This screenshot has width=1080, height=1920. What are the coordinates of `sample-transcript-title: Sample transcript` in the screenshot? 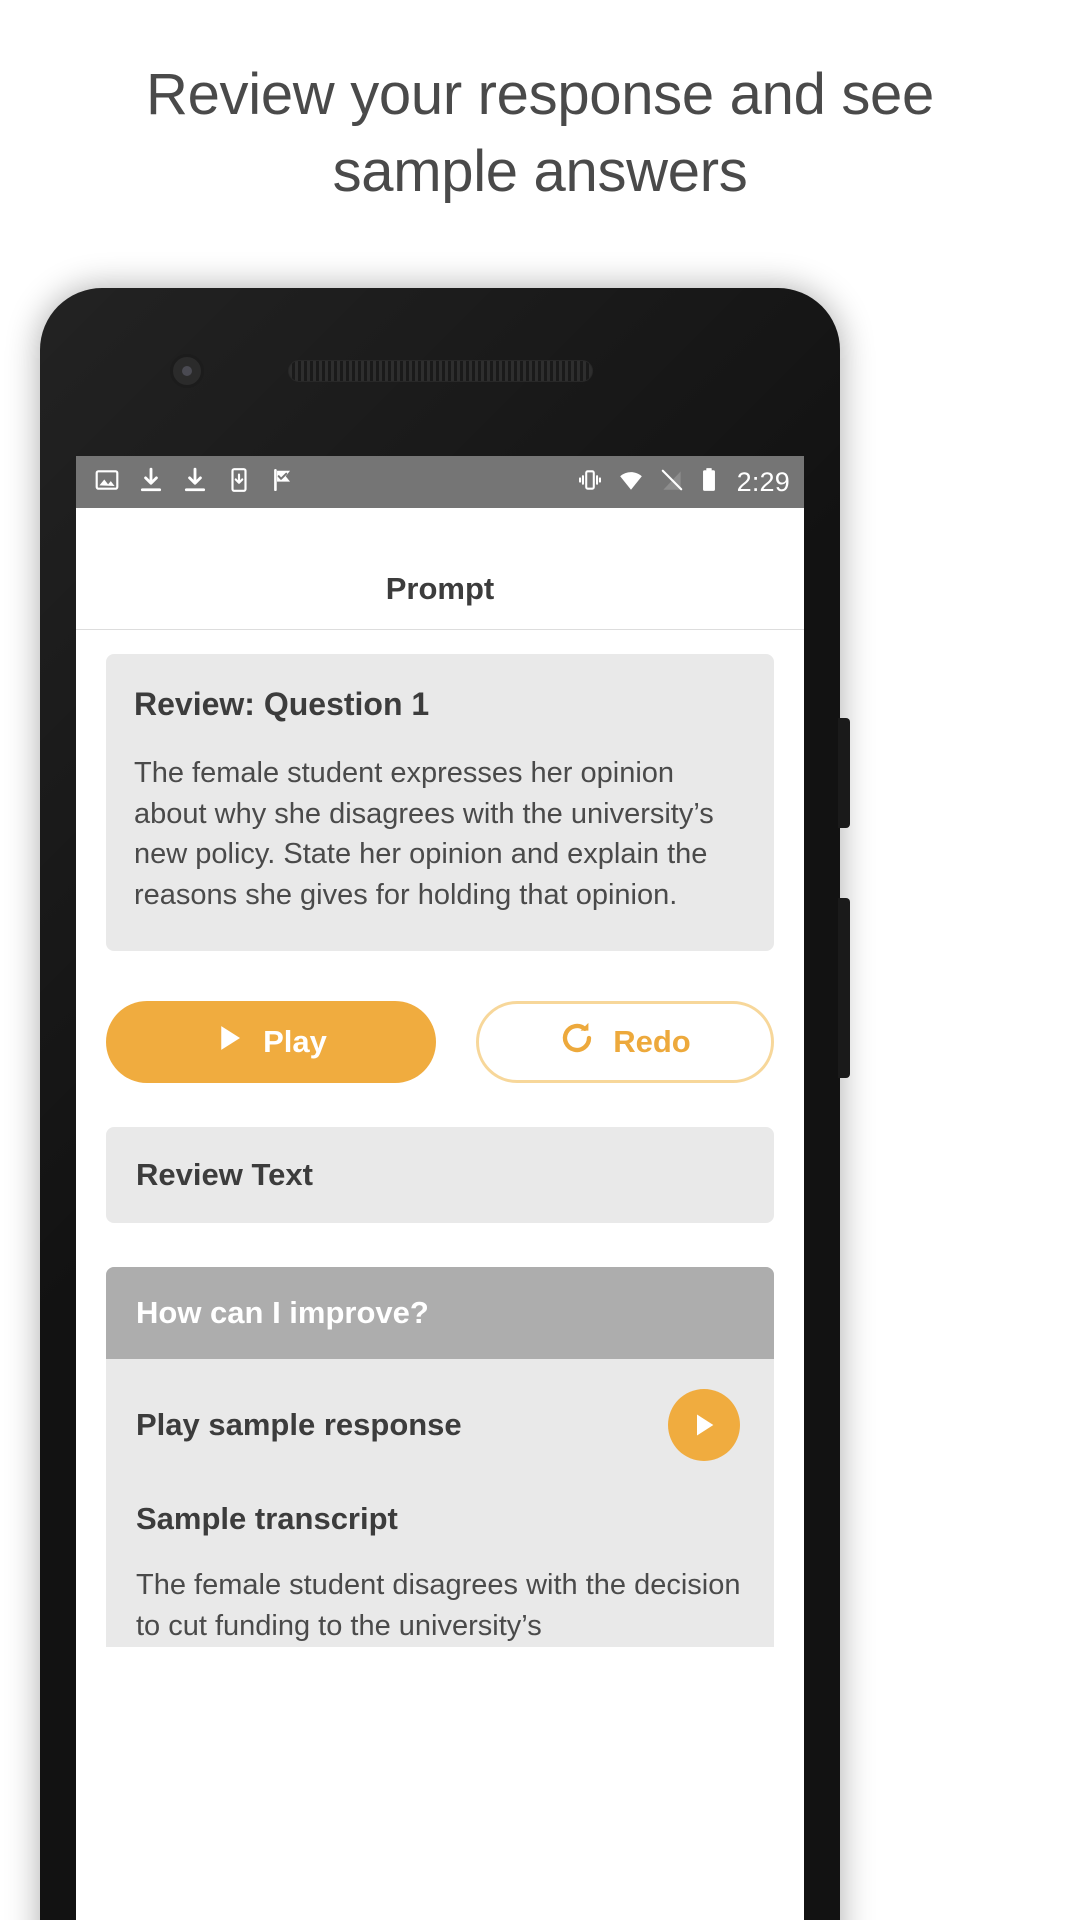 It's located at (267, 1519).